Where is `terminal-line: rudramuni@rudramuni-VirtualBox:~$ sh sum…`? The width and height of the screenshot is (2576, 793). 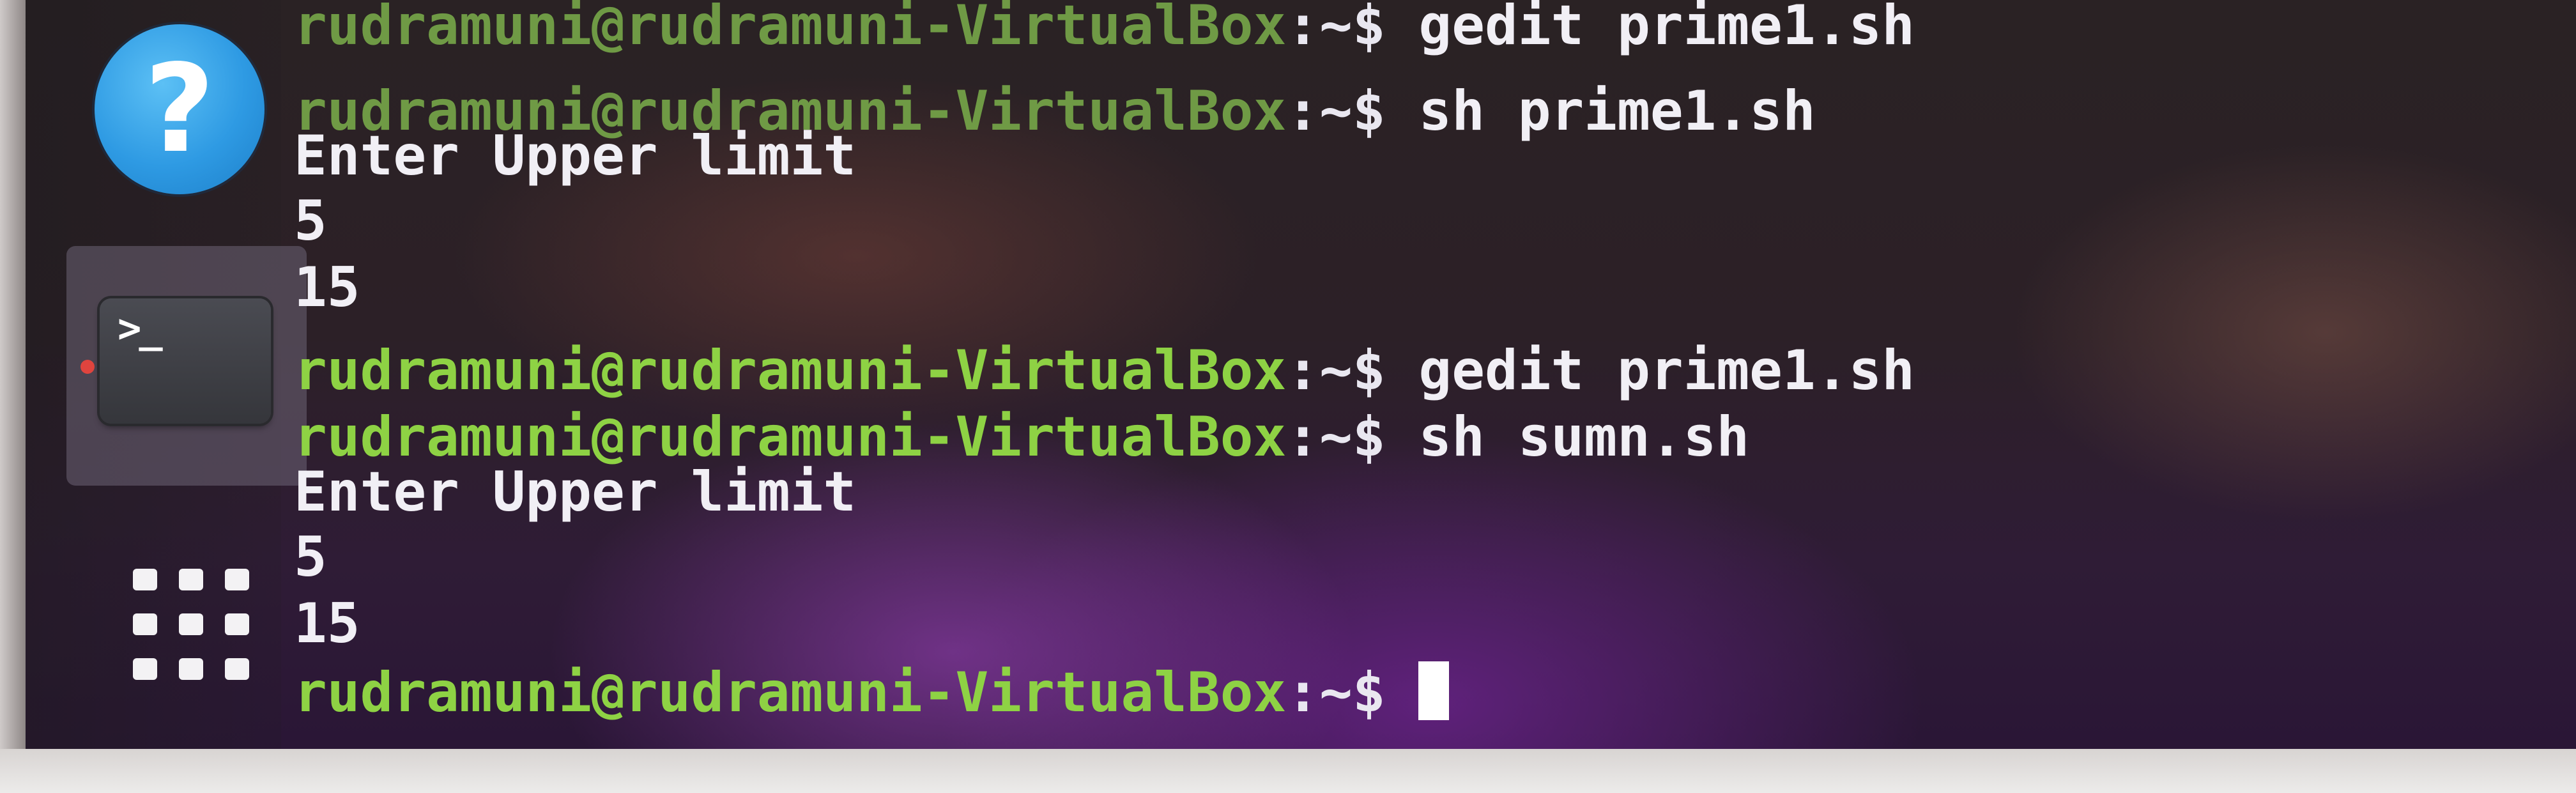
terminal-line: rudramuni@rudramuni-VirtualBox:~$ sh sum… is located at coordinates (1021, 437).